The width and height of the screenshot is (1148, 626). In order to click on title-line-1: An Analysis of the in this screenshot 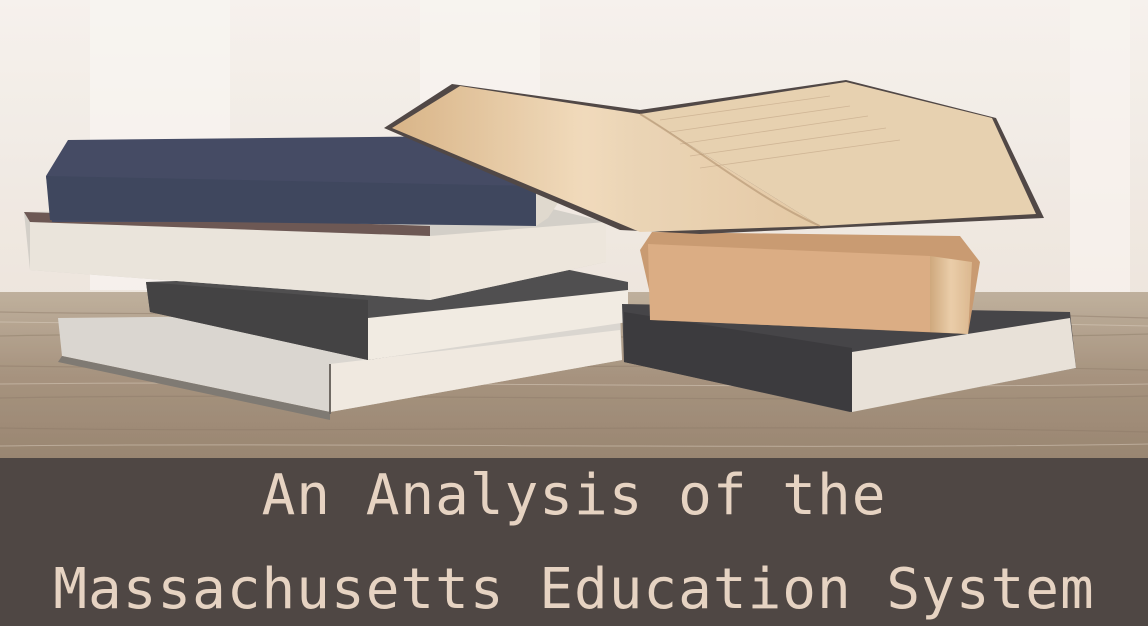, I will do `click(574, 495)`.